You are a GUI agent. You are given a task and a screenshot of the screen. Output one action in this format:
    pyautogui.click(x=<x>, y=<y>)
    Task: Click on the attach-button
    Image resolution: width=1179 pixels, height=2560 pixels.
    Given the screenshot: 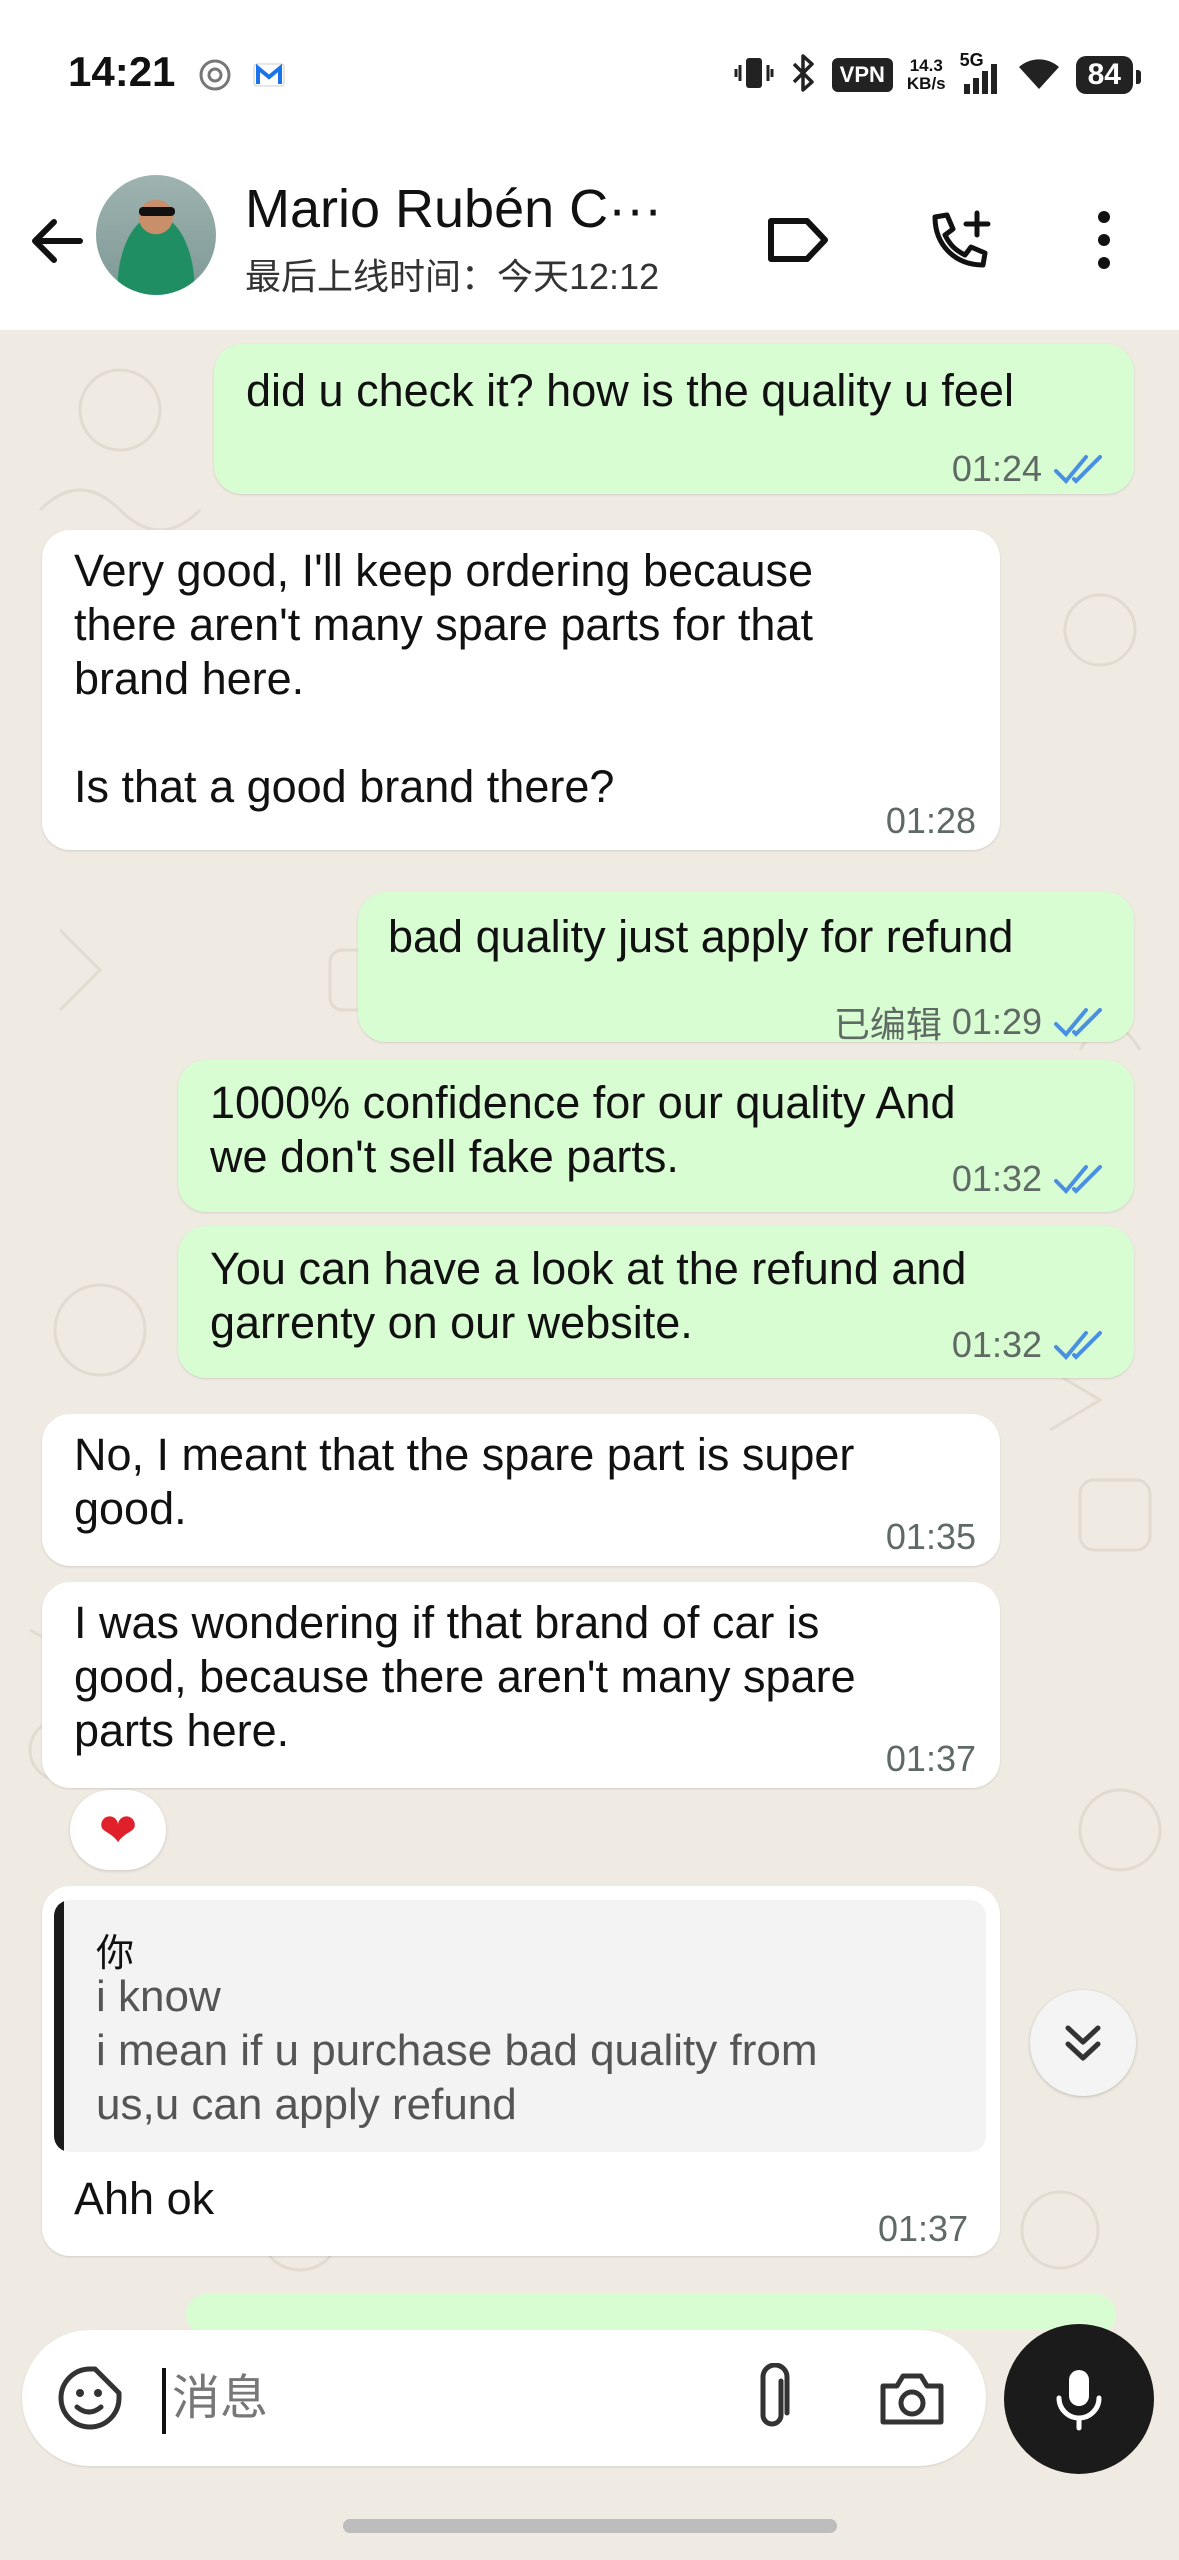 What is the action you would take?
    pyautogui.click(x=772, y=2398)
    